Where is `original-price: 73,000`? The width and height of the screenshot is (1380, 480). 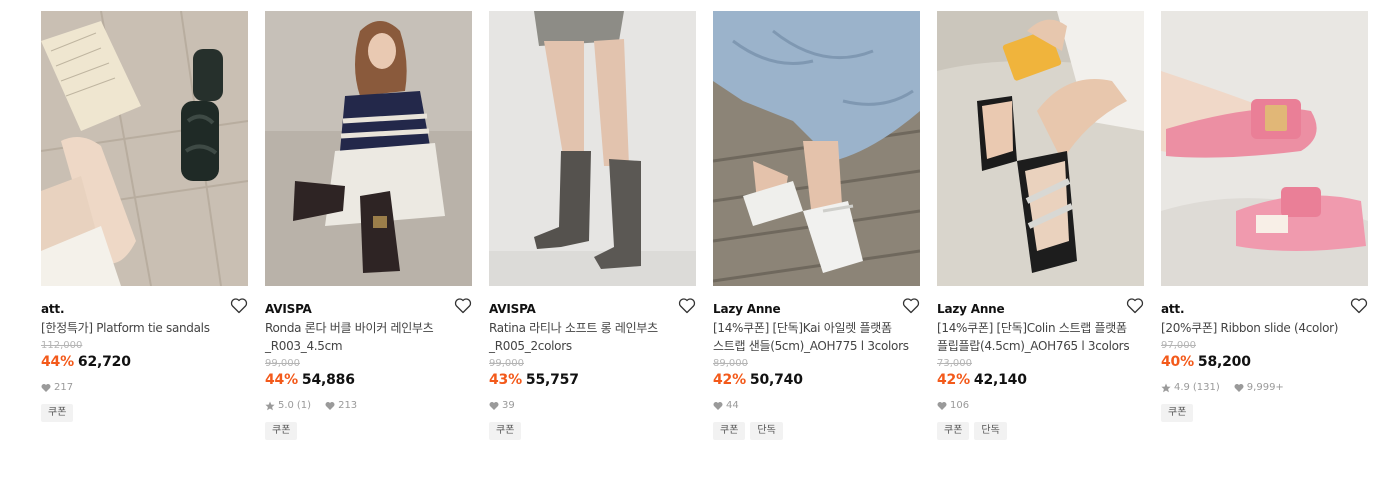 original-price: 73,000 is located at coordinates (954, 363).